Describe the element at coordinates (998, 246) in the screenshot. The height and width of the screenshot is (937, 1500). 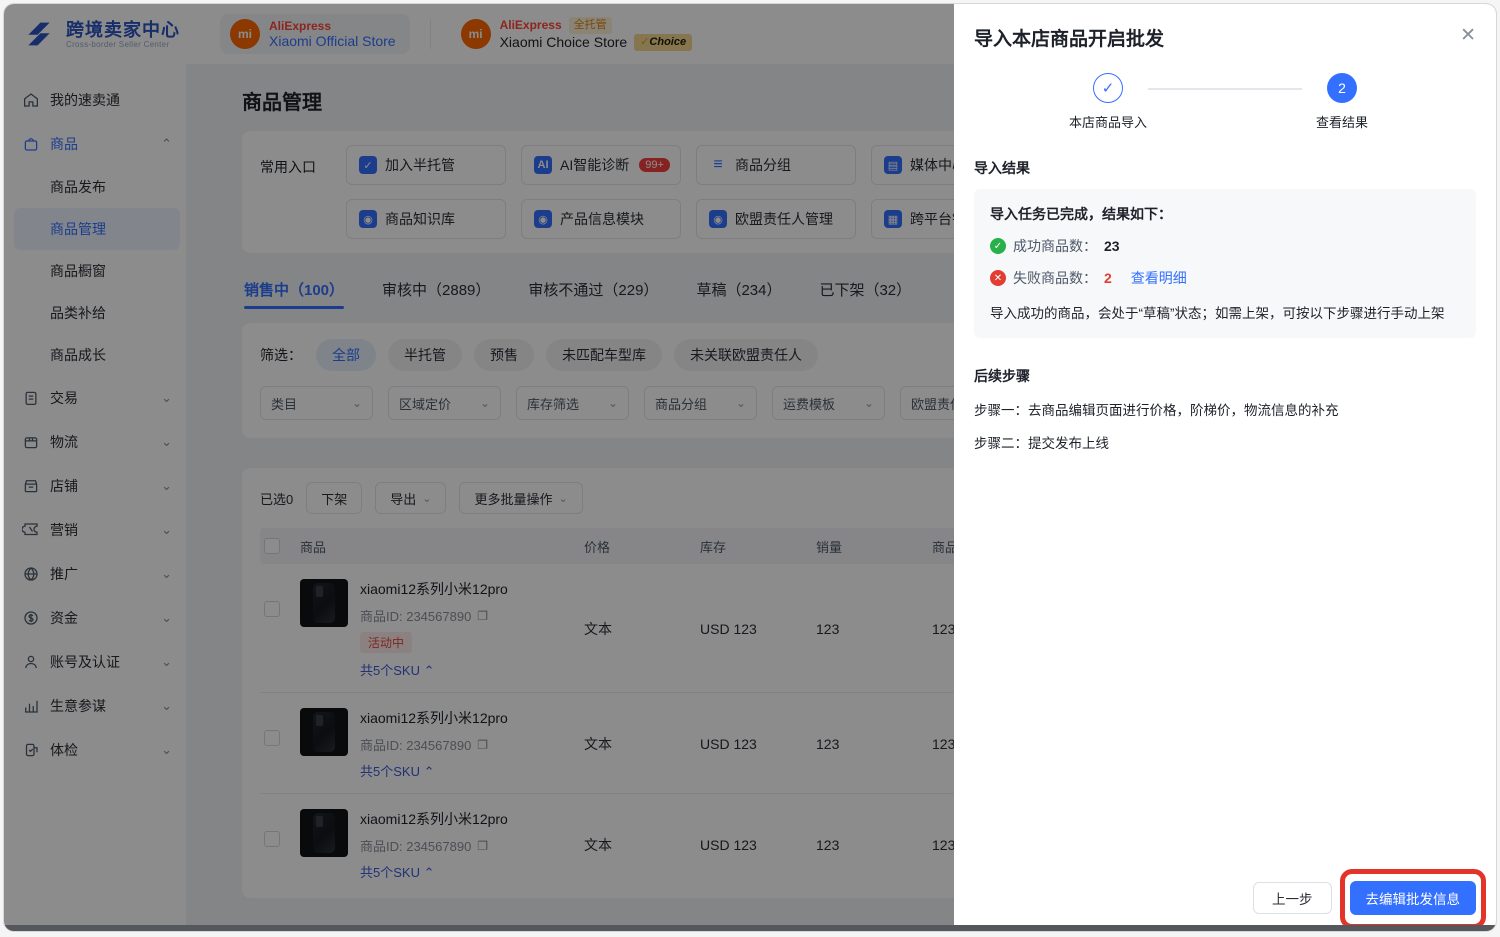
I see `success-icon: ✓` at that location.